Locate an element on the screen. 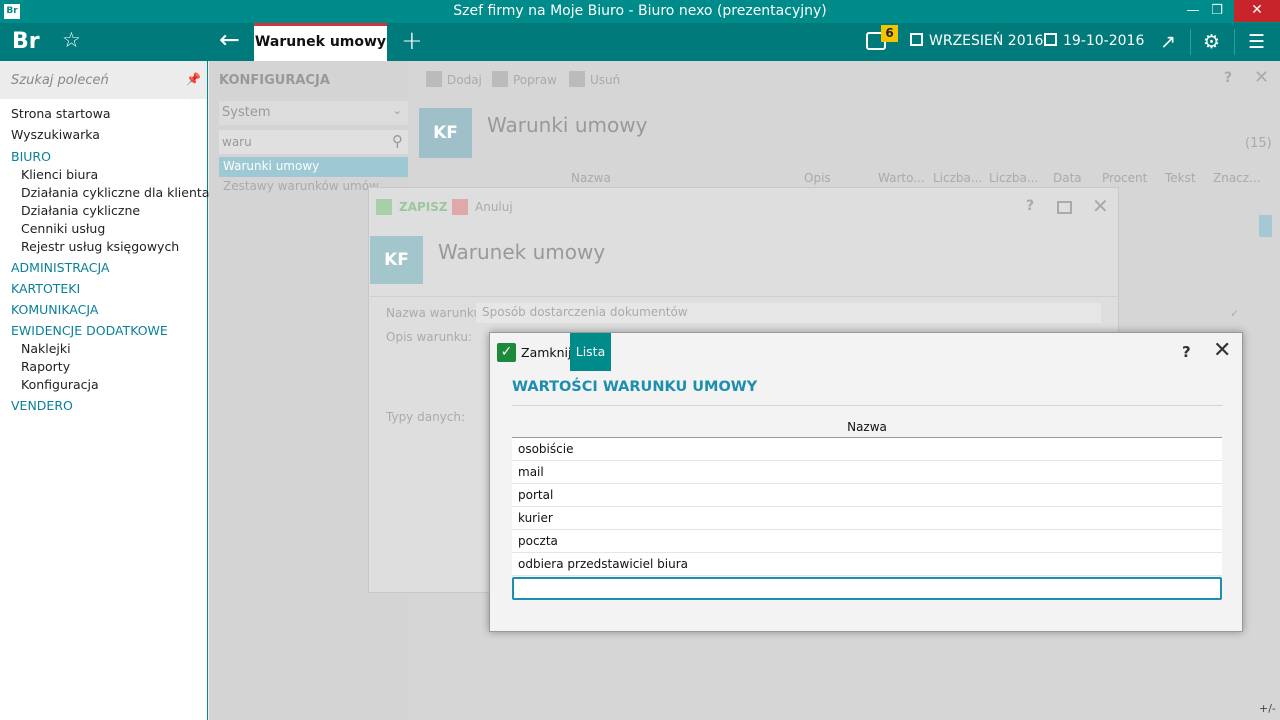 The height and width of the screenshot is (720, 1280). sidebar-item: KARTOTEKI is located at coordinates (103, 289).